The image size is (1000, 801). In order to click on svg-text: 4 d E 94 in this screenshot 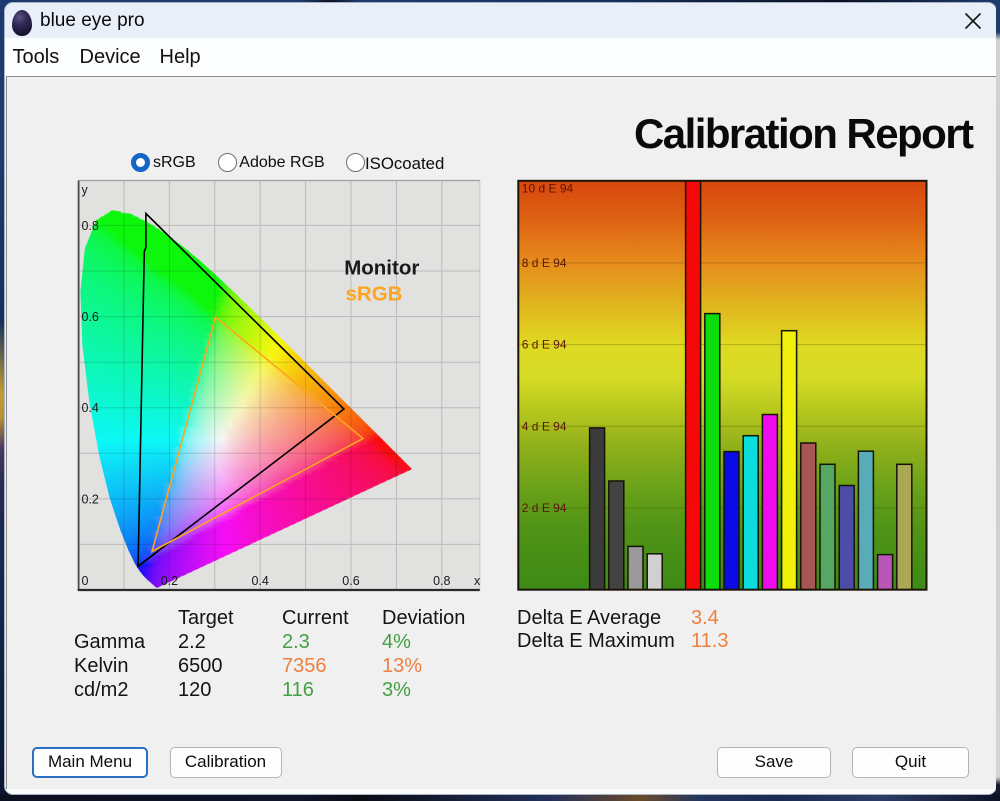, I will do `click(544, 426)`.